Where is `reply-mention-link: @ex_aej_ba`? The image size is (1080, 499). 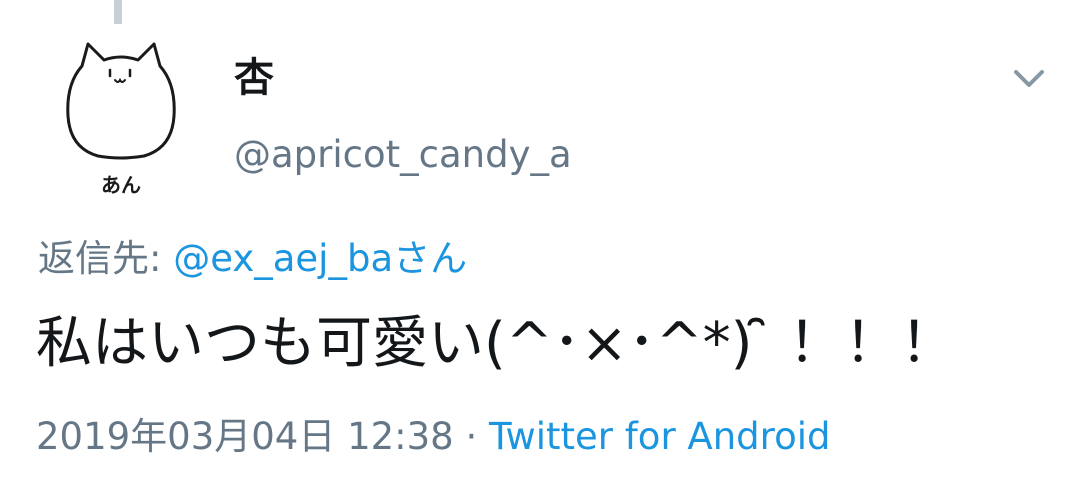 reply-mention-link: @ex_aej_ba is located at coordinates (283, 258).